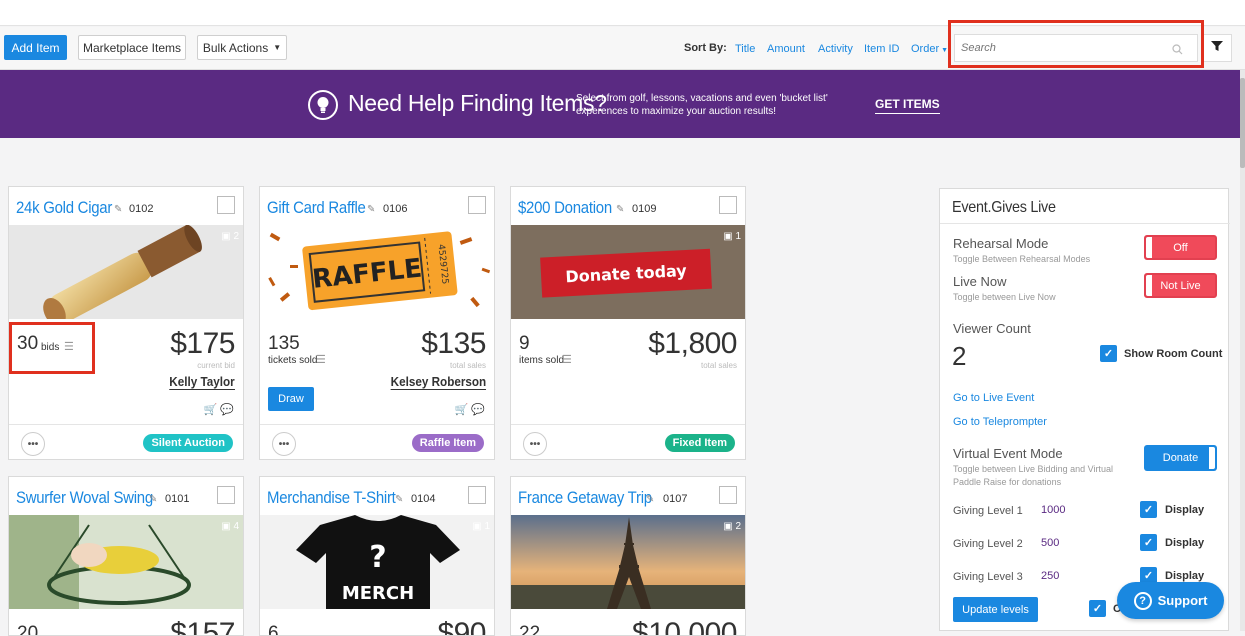  What do you see at coordinates (1180, 458) in the screenshot?
I see `virtual-event-mode-toggle: Donate` at bounding box center [1180, 458].